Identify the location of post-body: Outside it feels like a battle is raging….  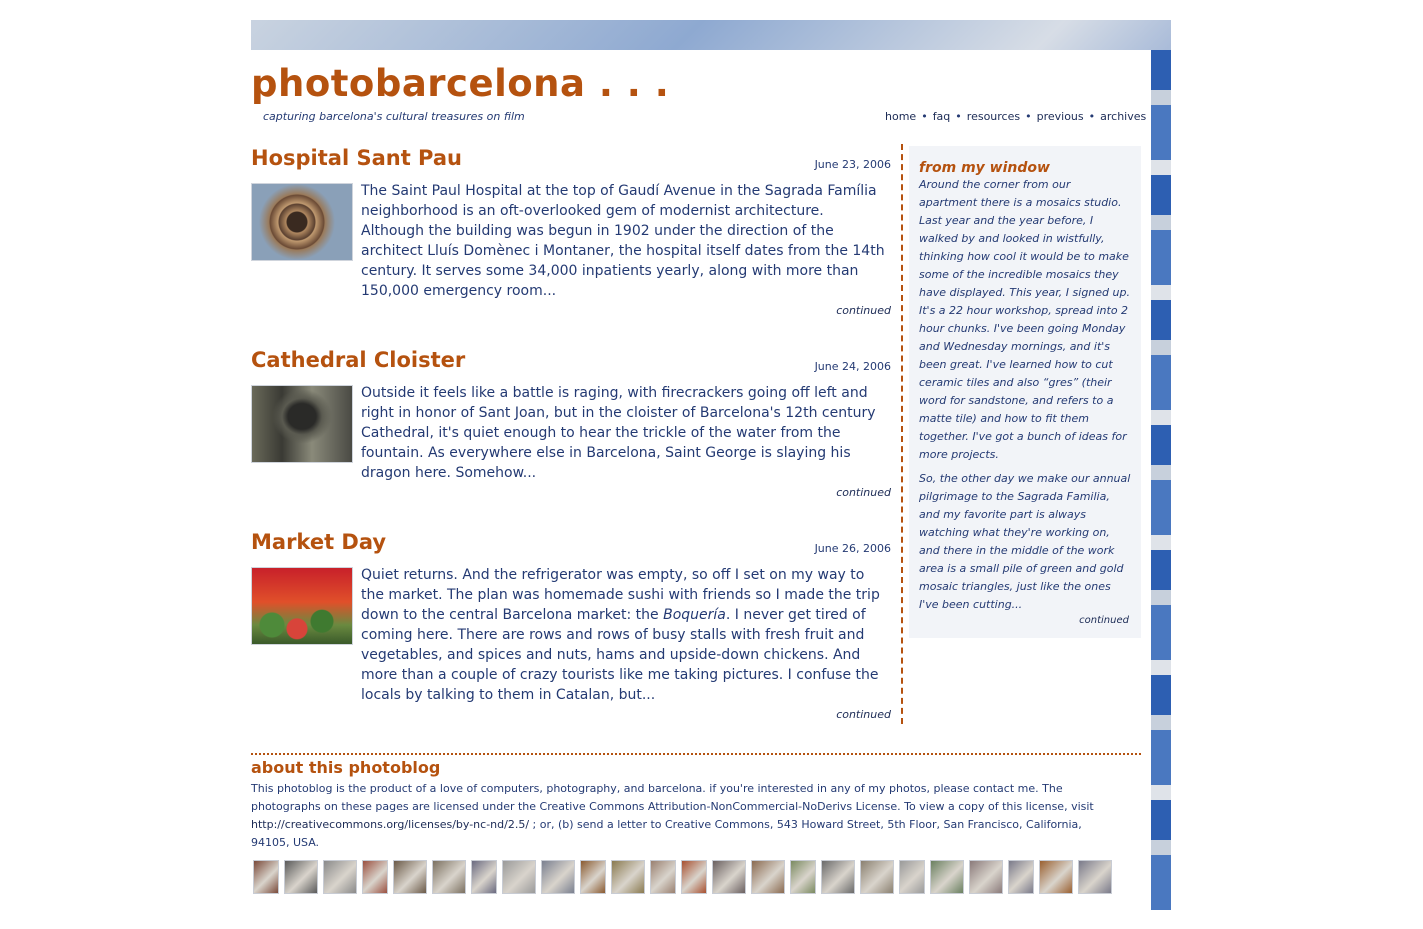
(618, 433).